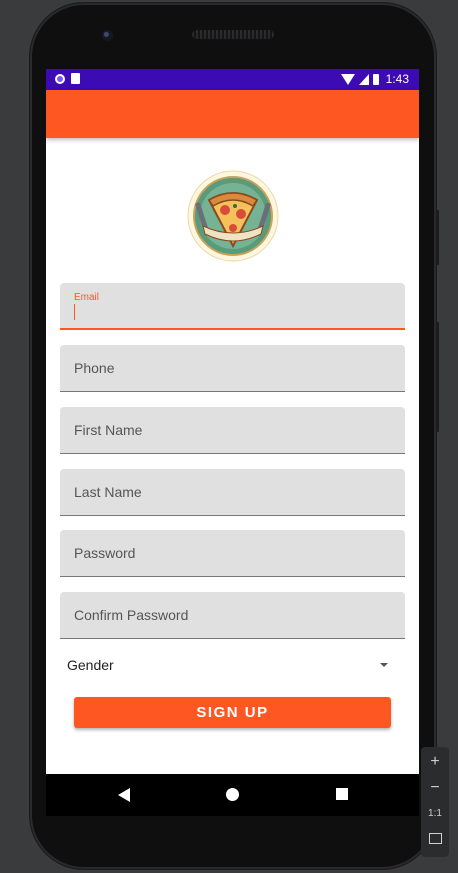  Describe the element at coordinates (233, 34) in the screenshot. I see `earpiece-speaker` at that location.